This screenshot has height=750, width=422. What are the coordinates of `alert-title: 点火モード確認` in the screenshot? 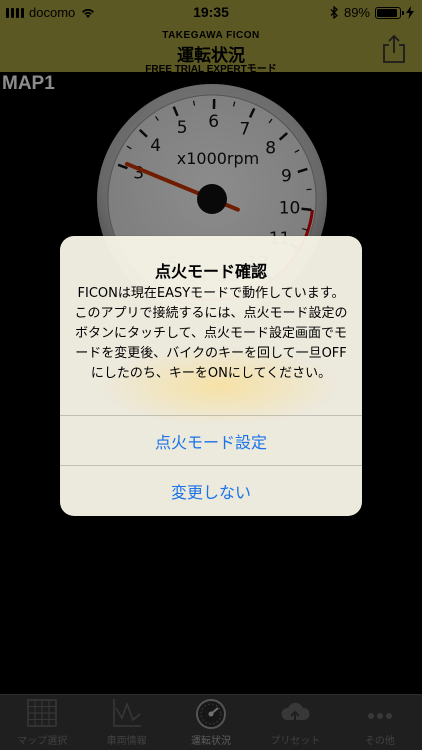 It's located at (210, 271).